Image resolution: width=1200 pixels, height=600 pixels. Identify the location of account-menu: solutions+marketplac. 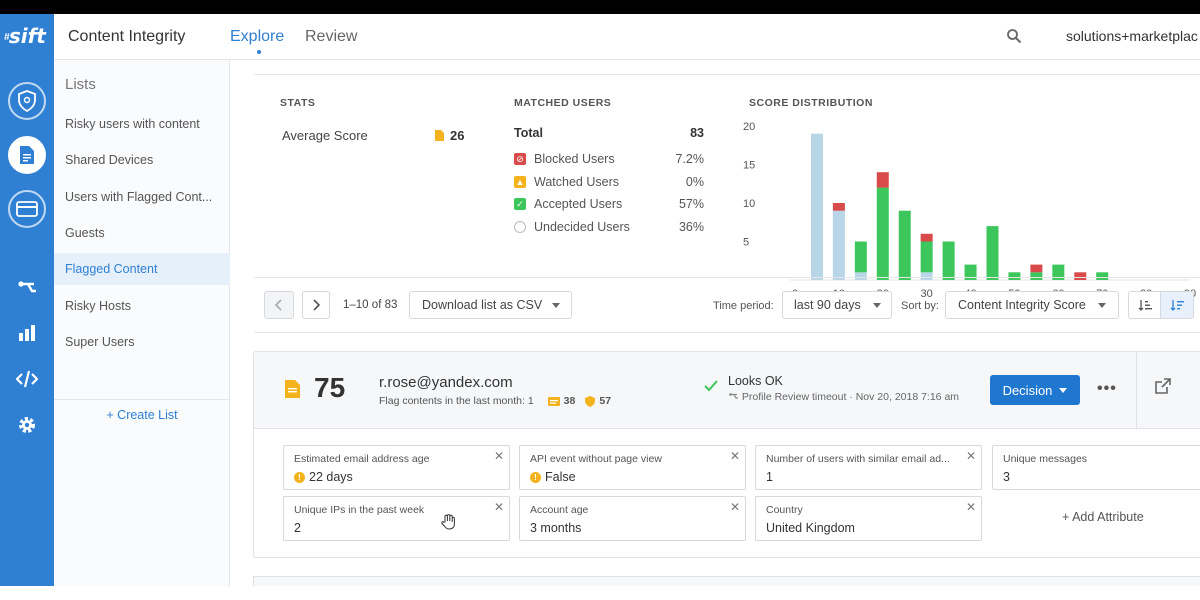
(1132, 36).